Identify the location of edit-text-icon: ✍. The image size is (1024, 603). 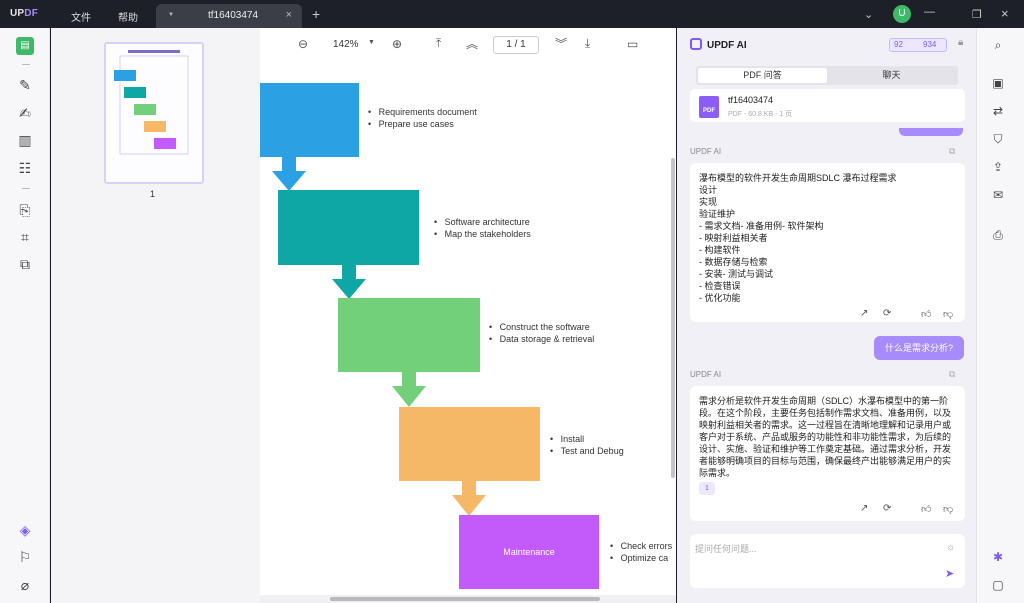
(25, 113).